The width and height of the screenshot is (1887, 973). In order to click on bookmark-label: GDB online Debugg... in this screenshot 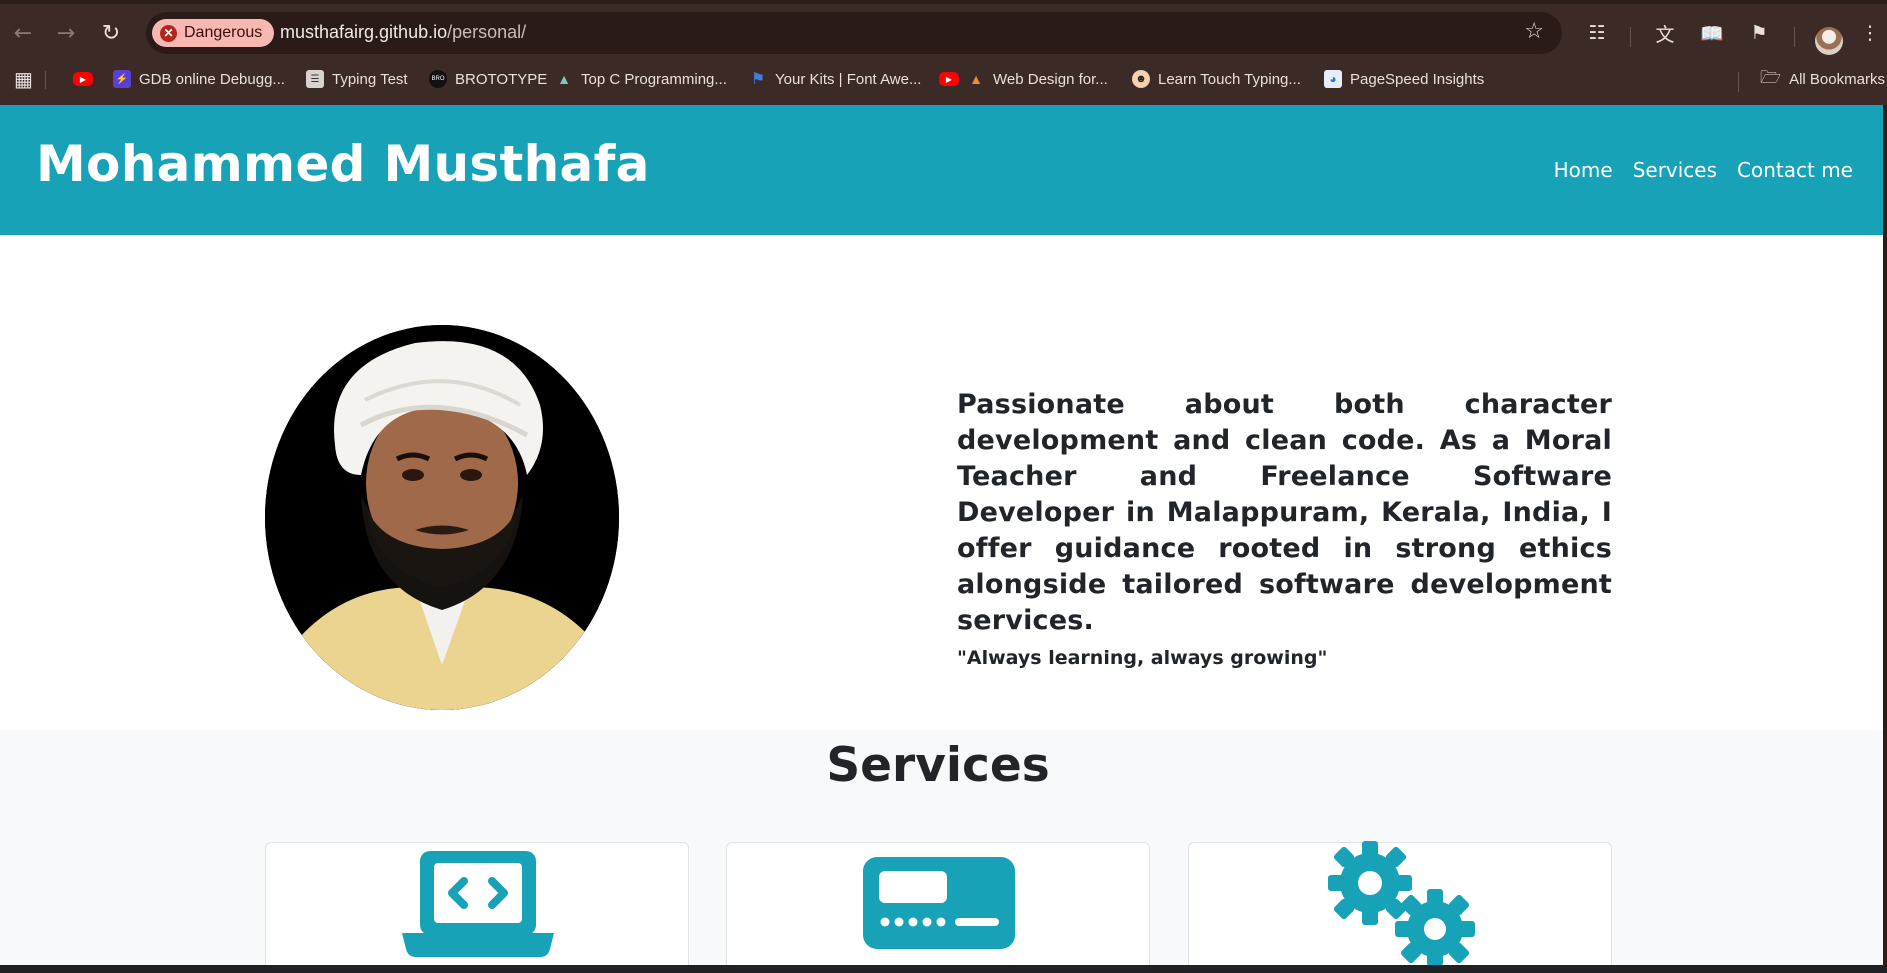, I will do `click(212, 79)`.